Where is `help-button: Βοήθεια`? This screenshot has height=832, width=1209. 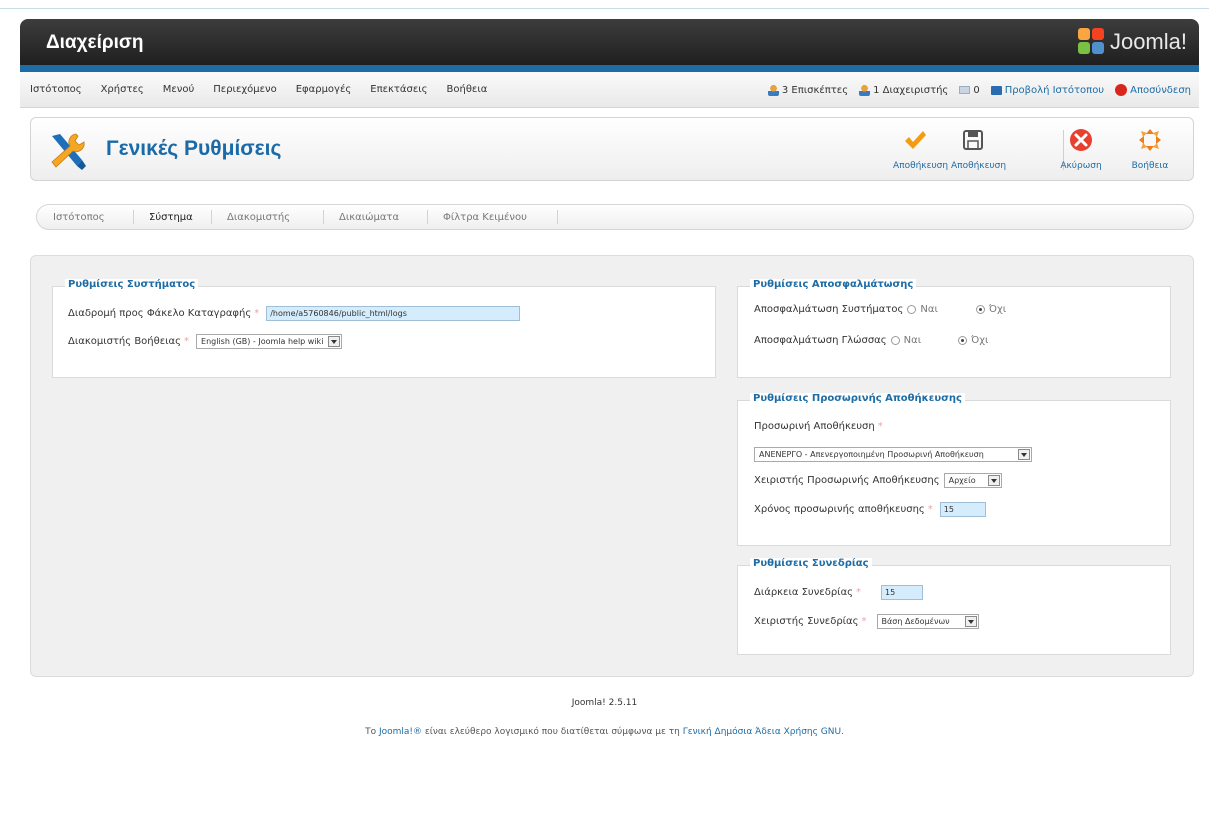
help-button: Βοήθεια is located at coordinates (1150, 149).